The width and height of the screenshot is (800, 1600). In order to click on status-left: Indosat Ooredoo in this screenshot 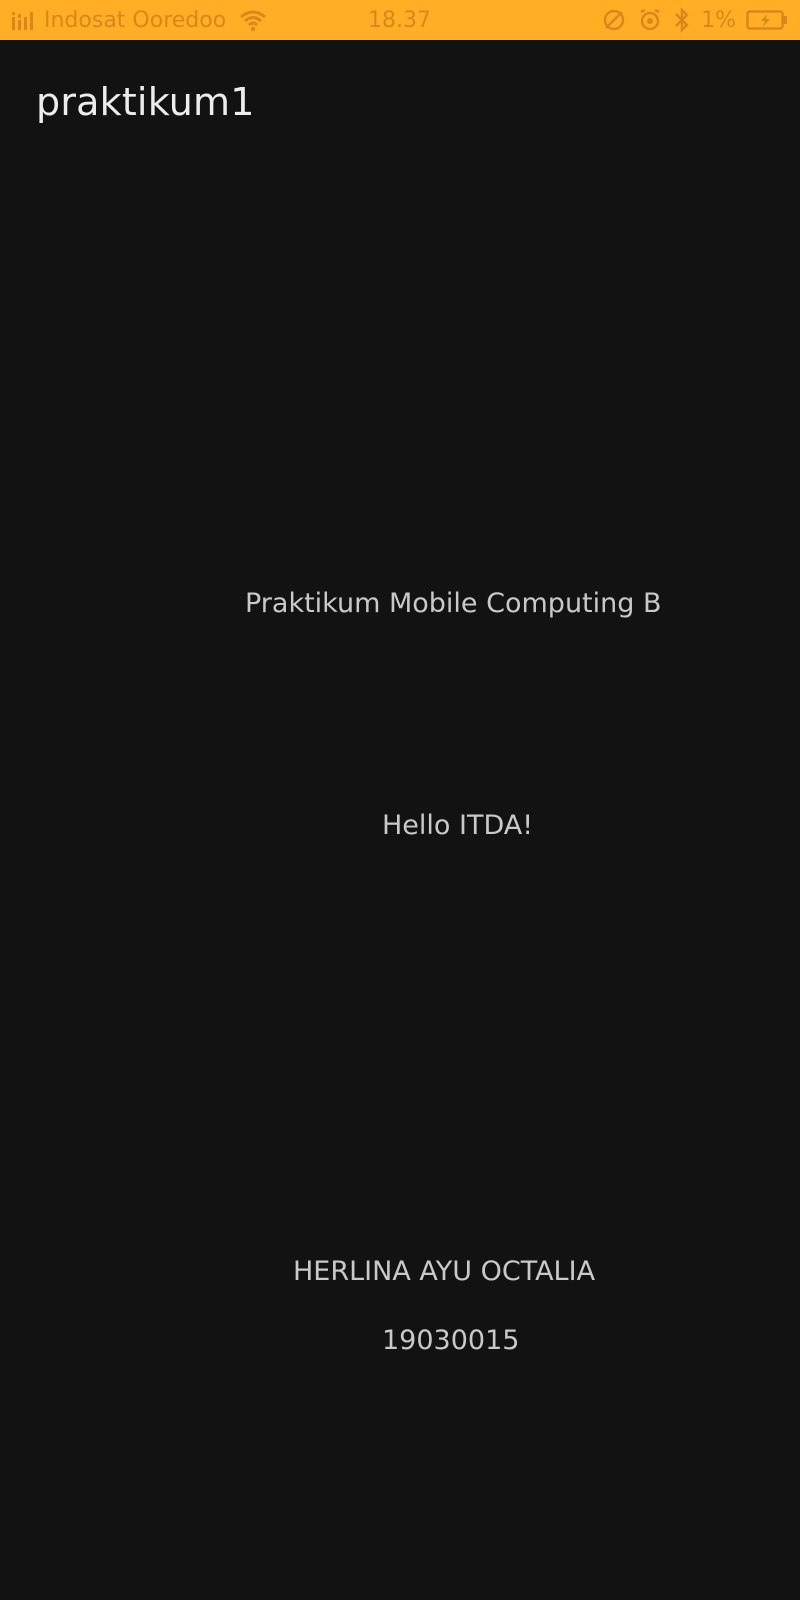, I will do `click(139, 20)`.